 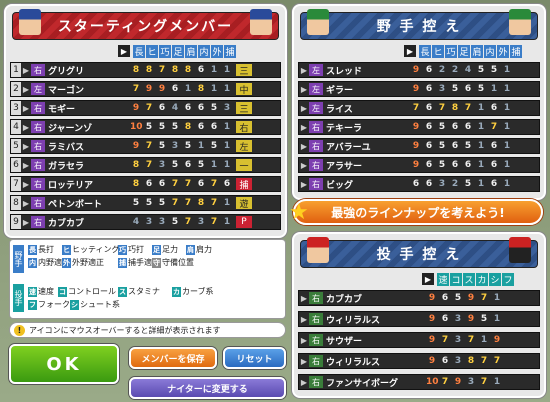 I want to click on reset-button: リセット, so click(x=254, y=358).